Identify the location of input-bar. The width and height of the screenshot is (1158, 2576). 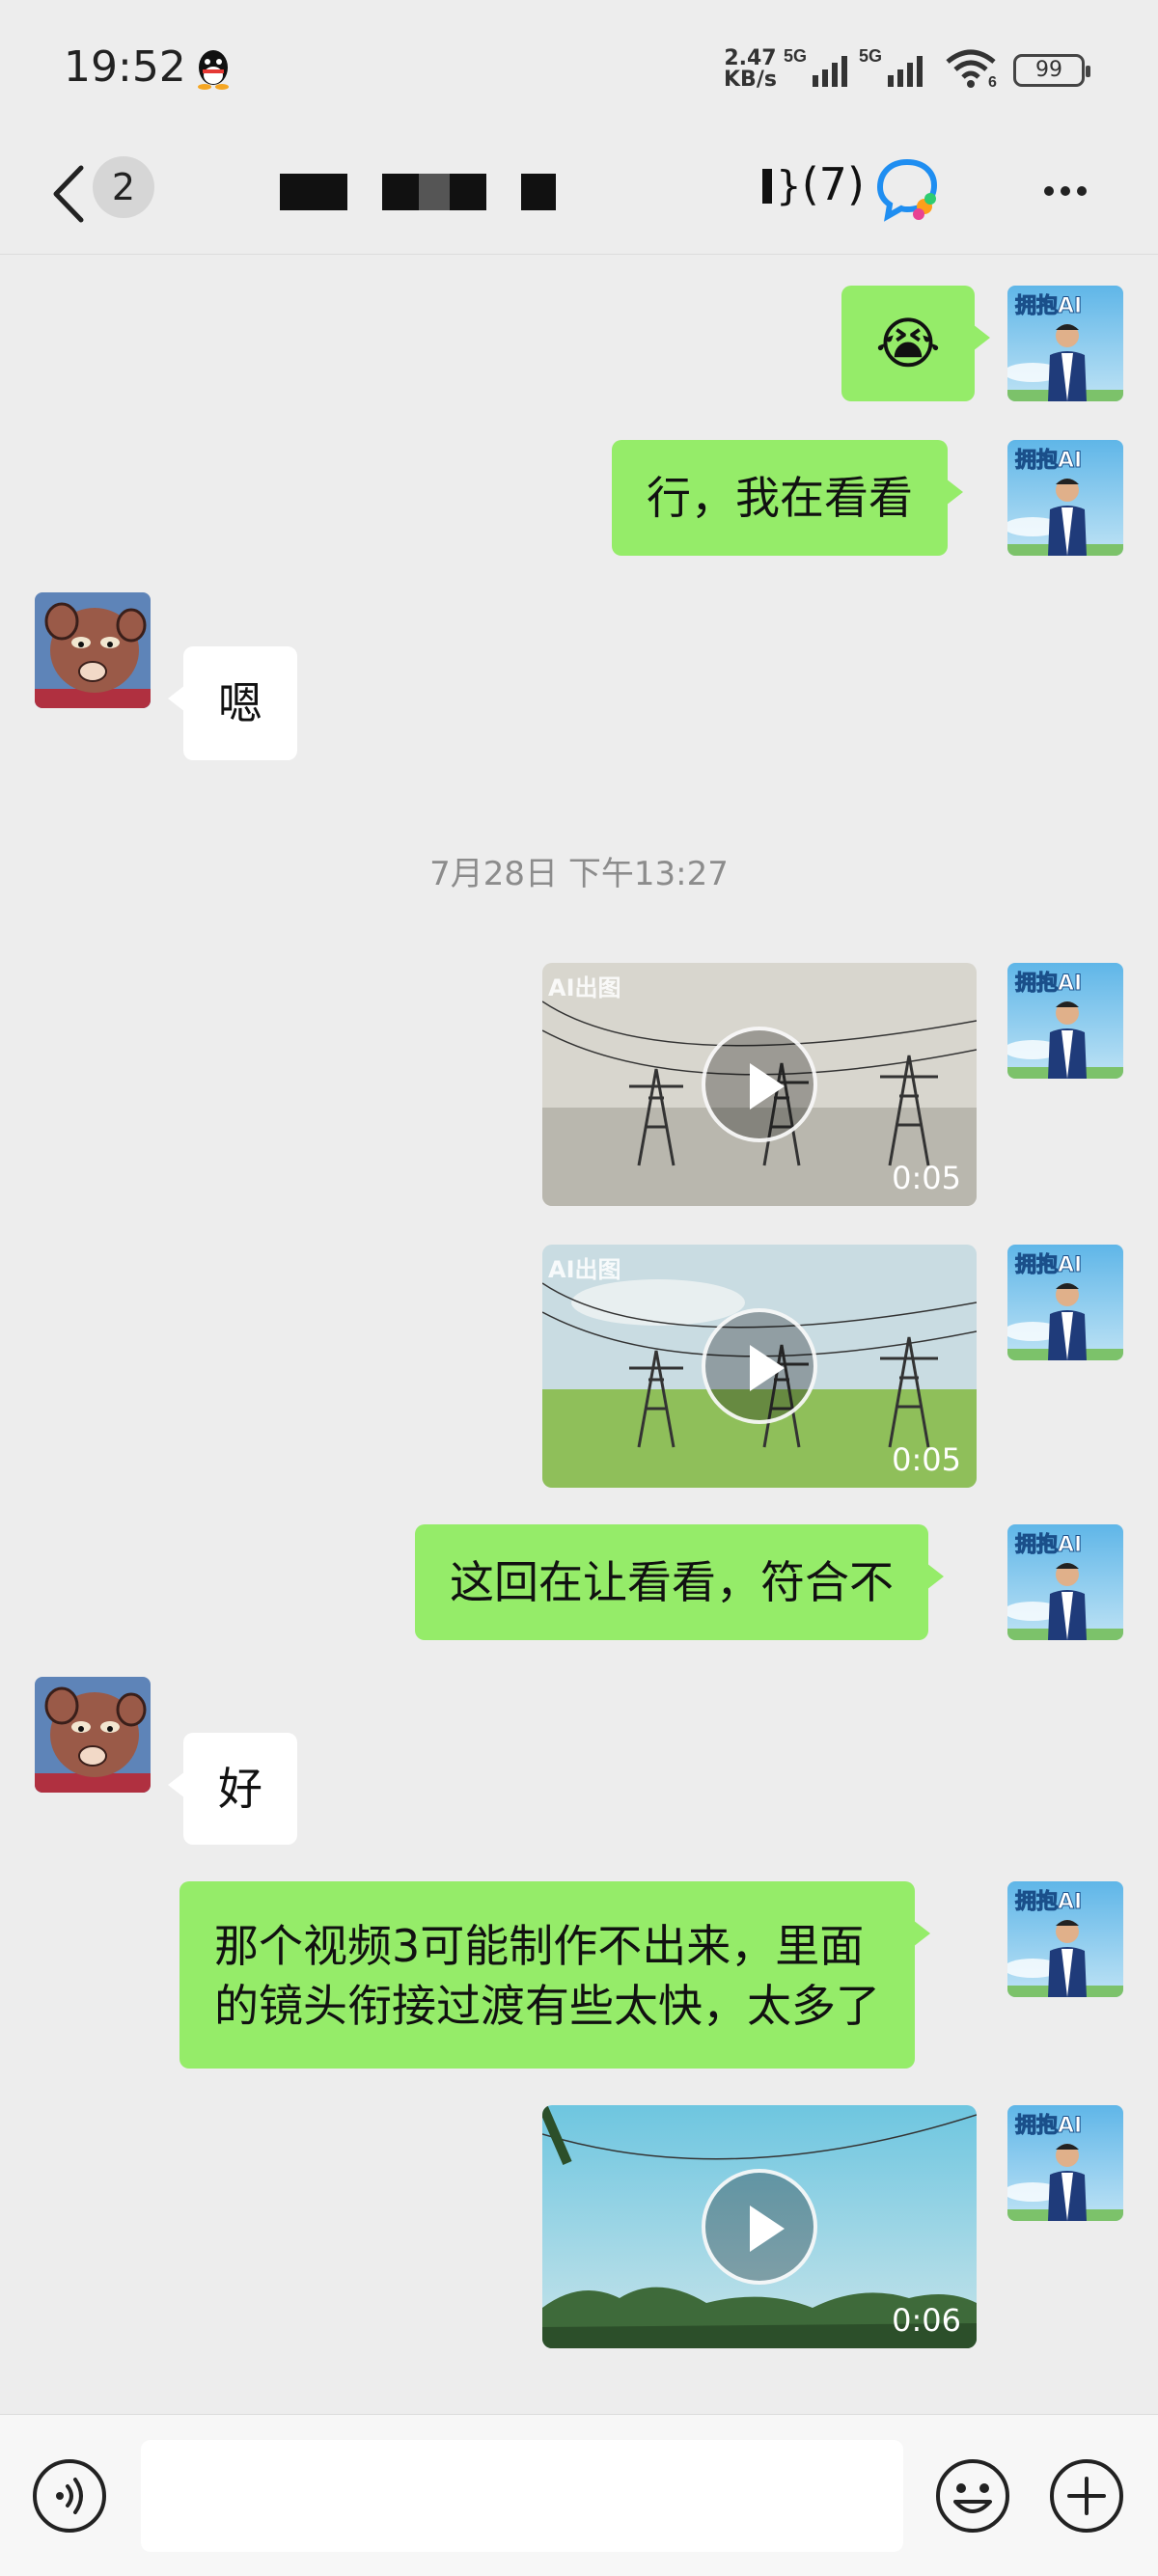
(579, 2495).